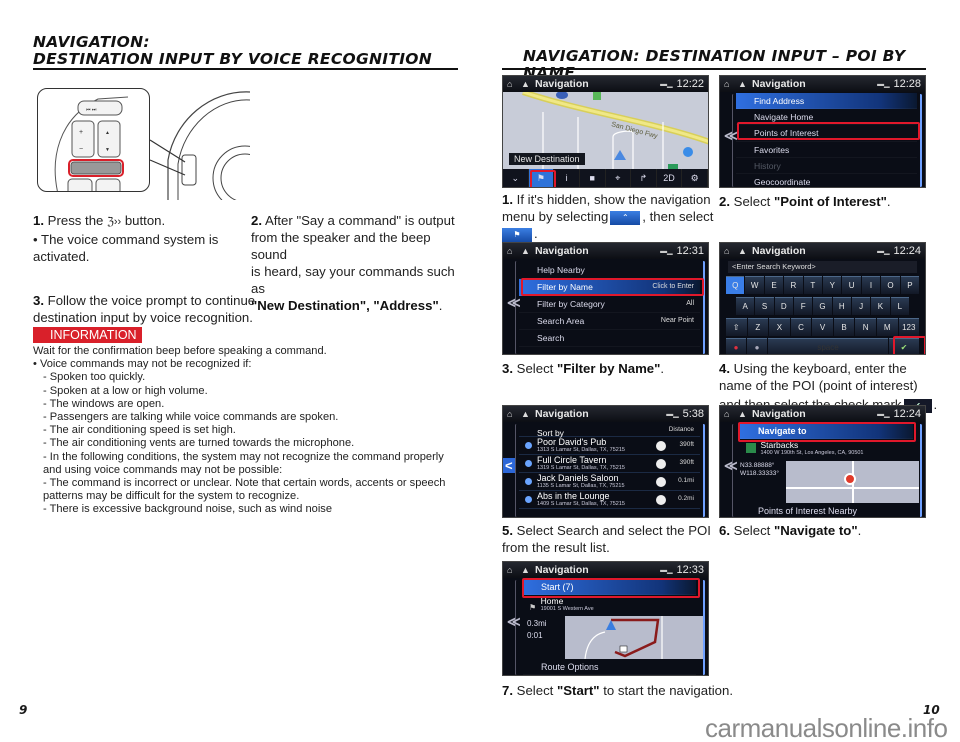 The height and width of the screenshot is (742, 960). What do you see at coordinates (754, 285) in the screenshot?
I see `keyboard-key: W` at bounding box center [754, 285].